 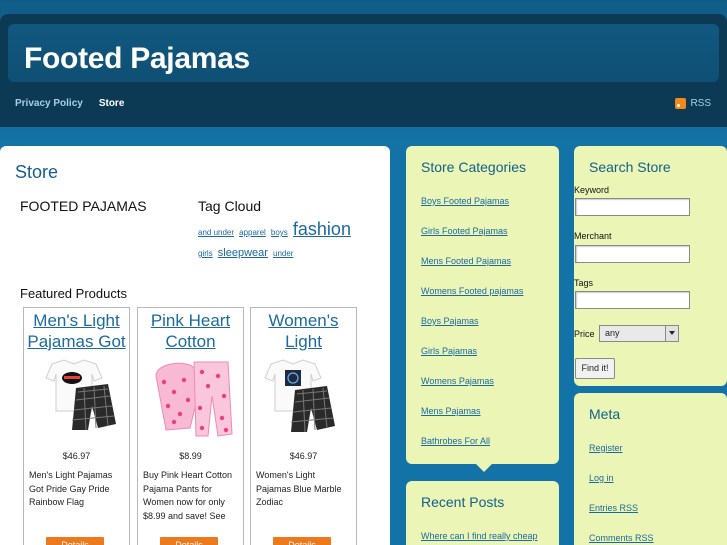 What do you see at coordinates (299, 488) in the screenshot?
I see `product-description: Women's Light Pajamas Blue Marble Zodiac` at bounding box center [299, 488].